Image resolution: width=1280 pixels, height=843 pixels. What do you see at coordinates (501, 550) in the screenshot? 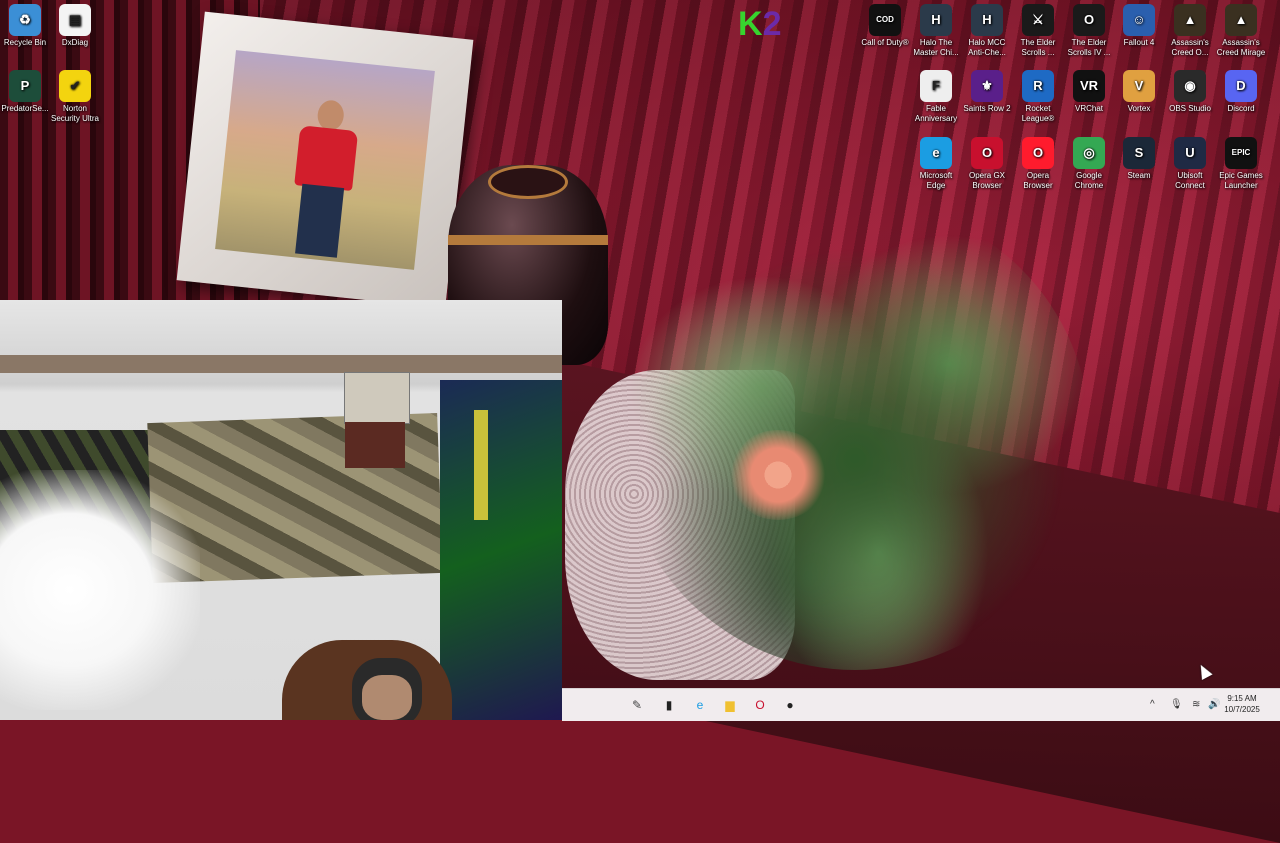
I see `webcam-tapestry-right` at bounding box center [501, 550].